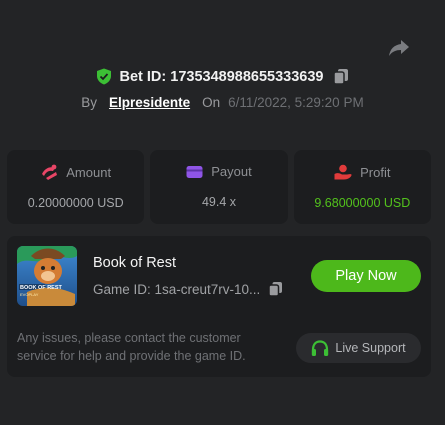 This screenshot has height=425, width=445. Describe the element at coordinates (47, 276) in the screenshot. I see `game-thumbnail: BOOK OF REST EVOPLAY` at that location.